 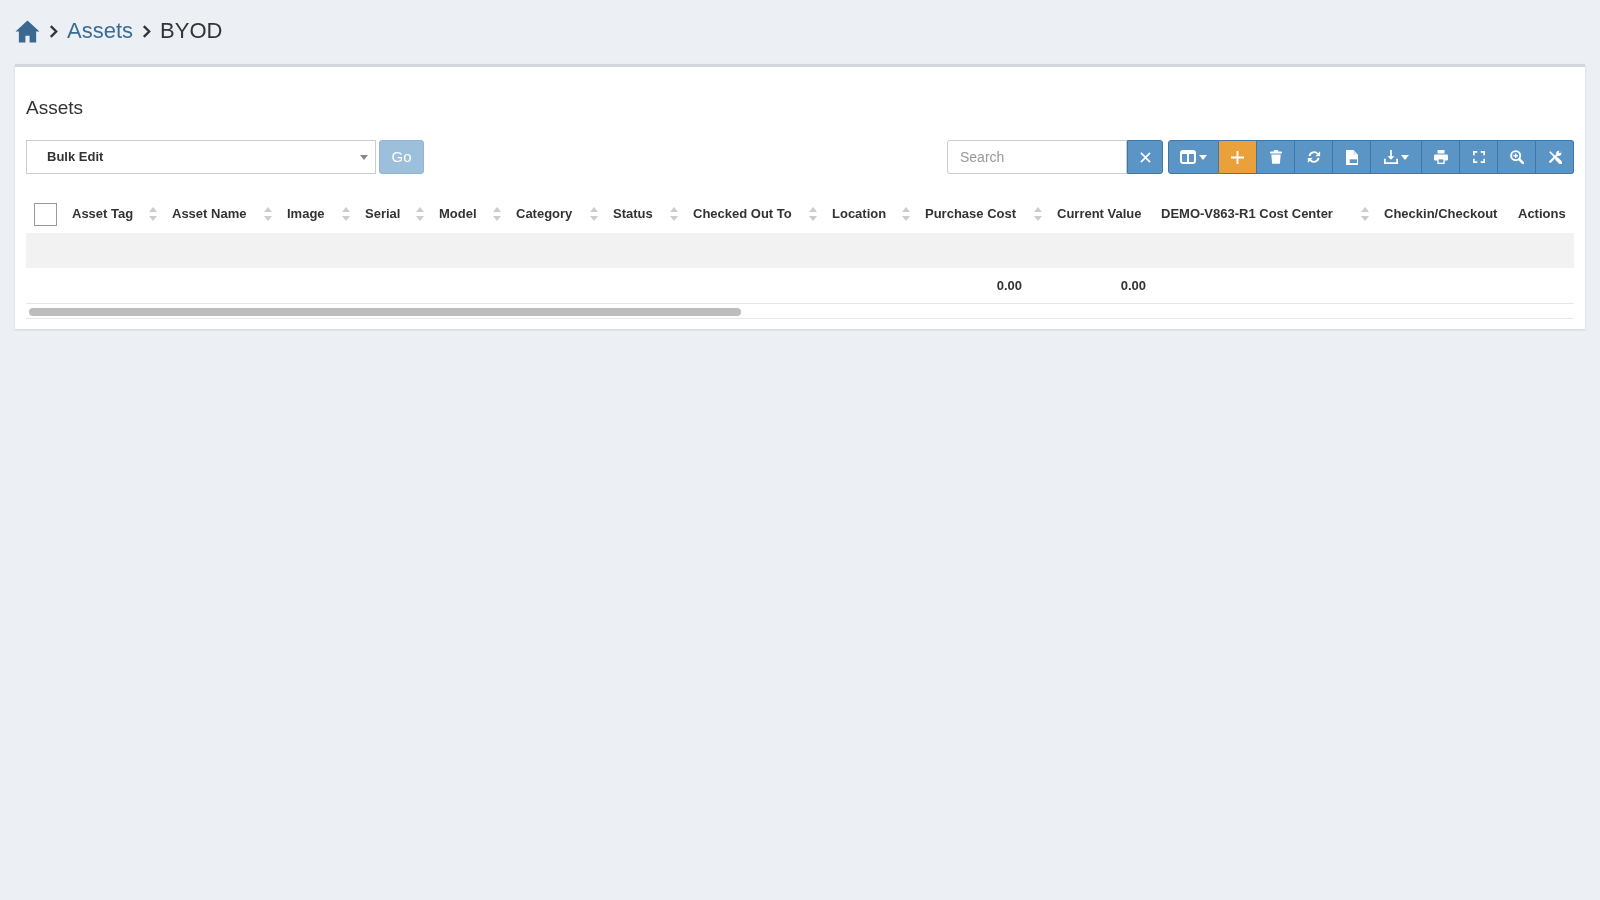 I want to click on column-header: DEMO-V863-R1 Cost Center, so click(x=1247, y=214).